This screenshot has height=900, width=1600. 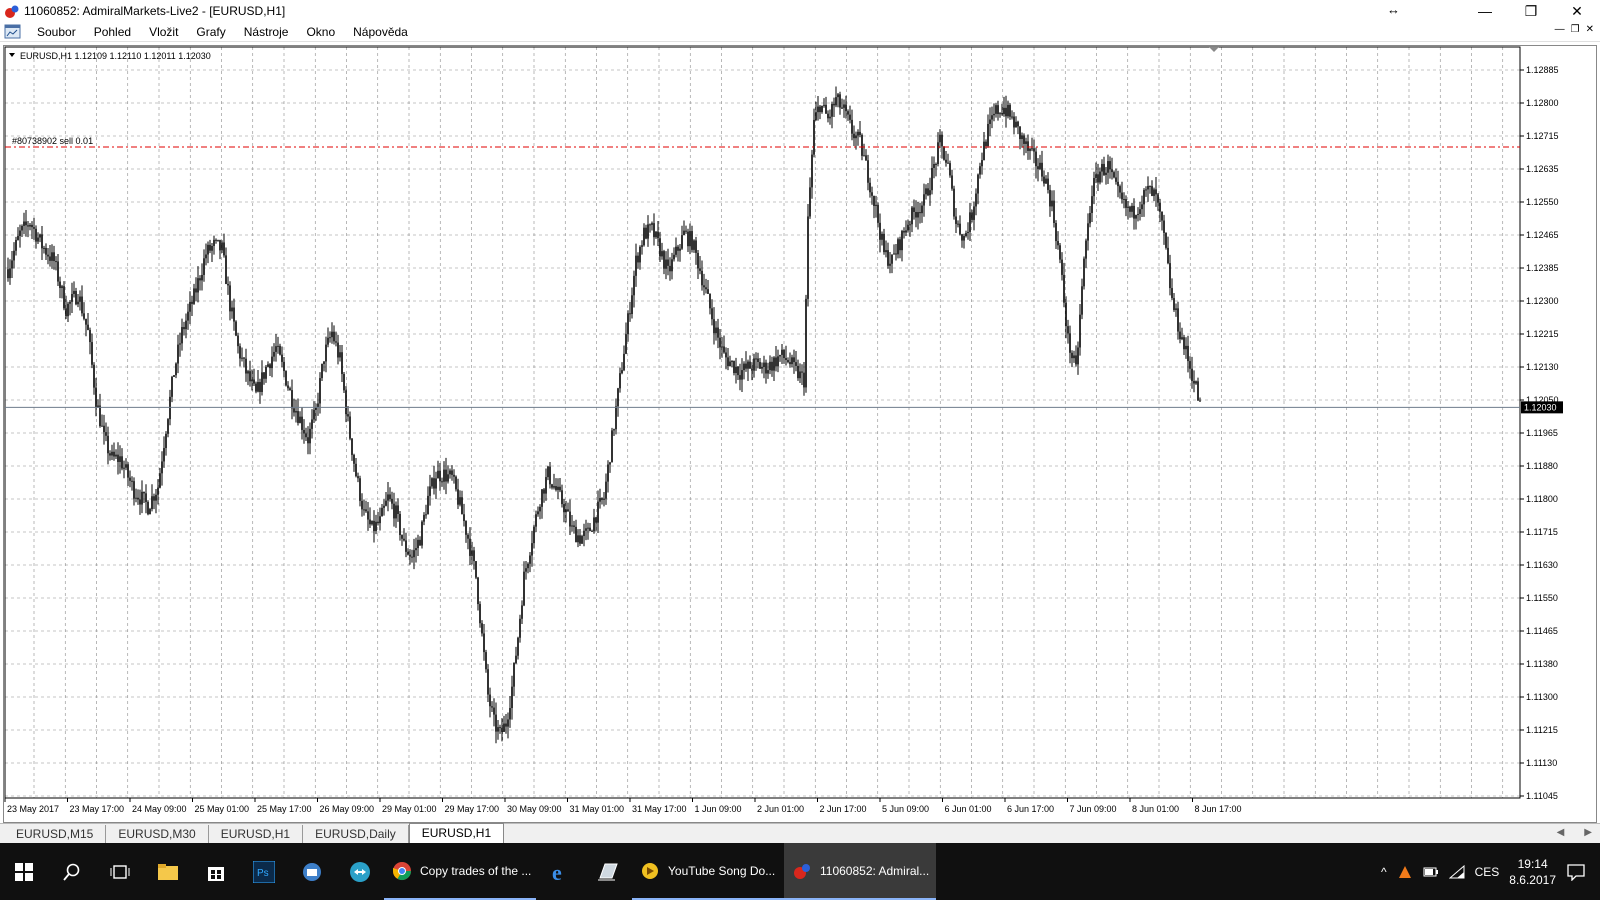 I want to click on tab-eurusd-m15: EURUSD,M15, so click(x=55, y=834).